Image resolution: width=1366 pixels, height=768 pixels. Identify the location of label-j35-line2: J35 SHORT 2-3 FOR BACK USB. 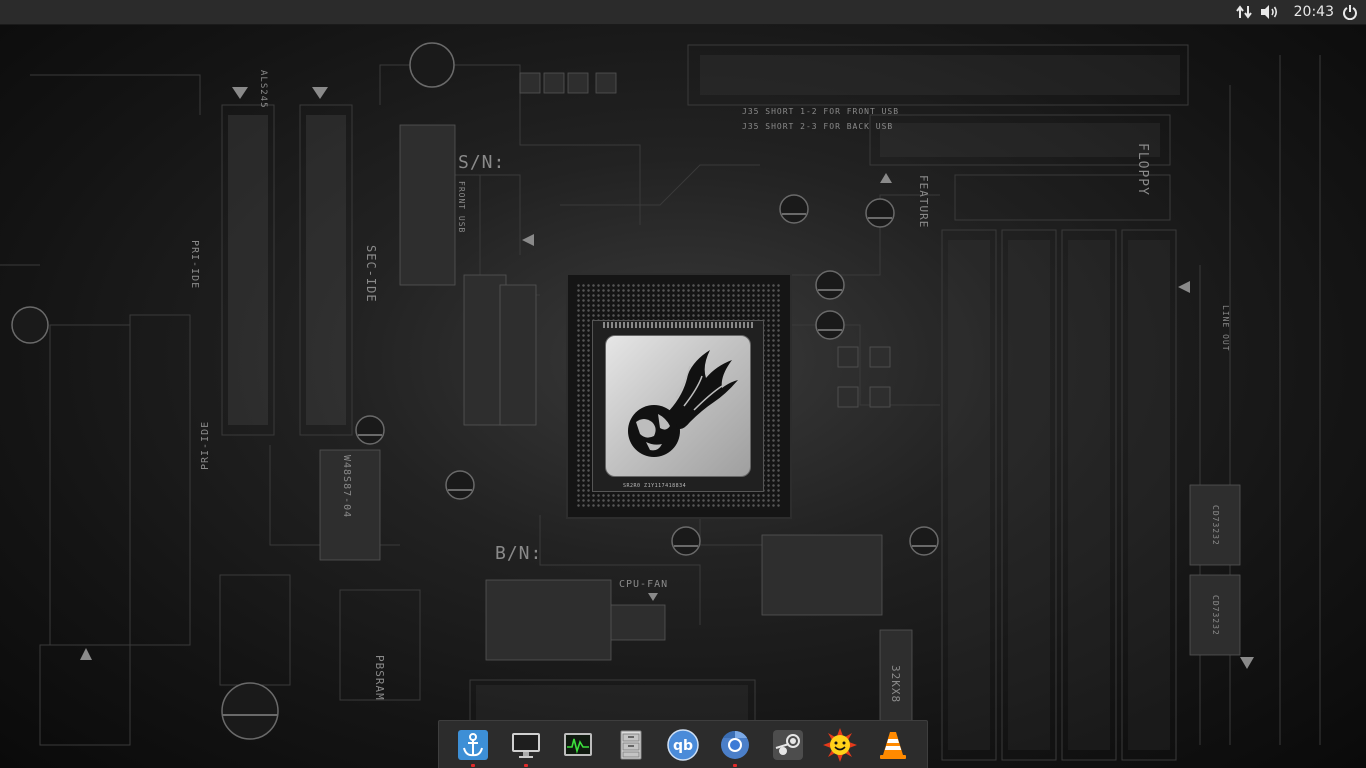
(818, 126).